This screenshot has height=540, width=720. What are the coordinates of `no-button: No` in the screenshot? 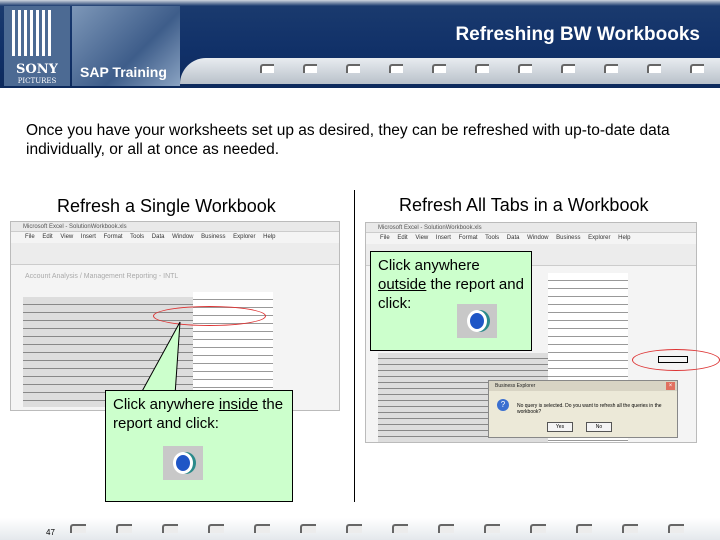 It's located at (599, 427).